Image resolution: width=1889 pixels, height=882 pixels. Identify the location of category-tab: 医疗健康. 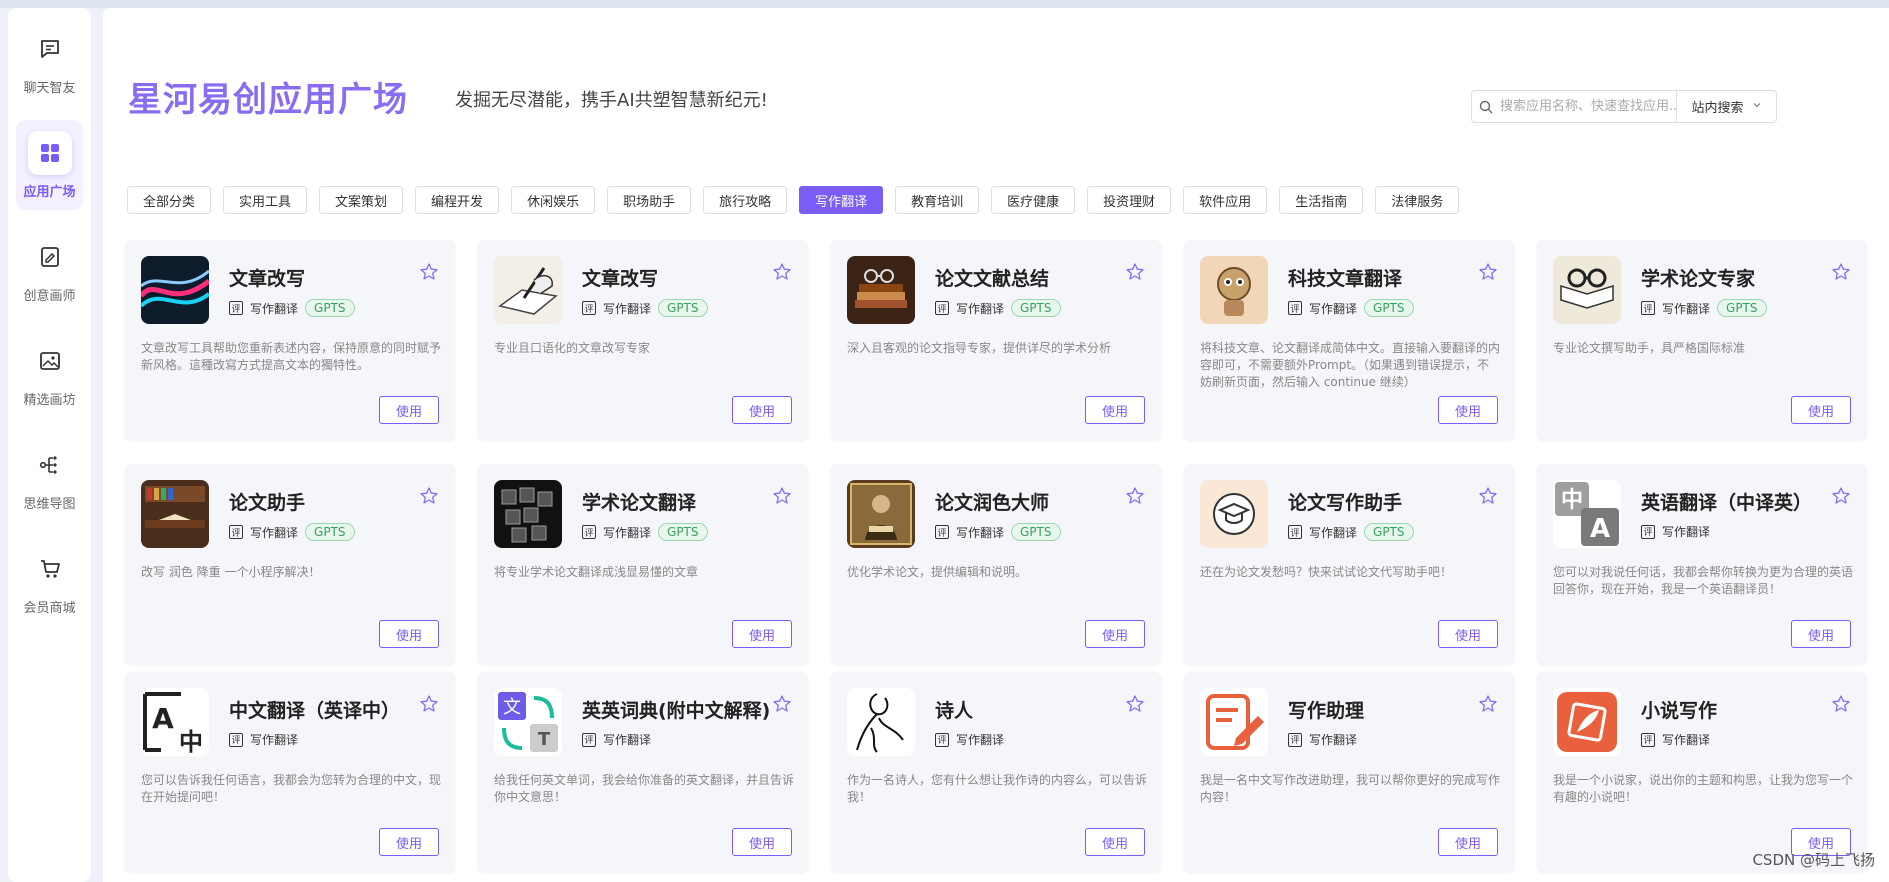
(1033, 200).